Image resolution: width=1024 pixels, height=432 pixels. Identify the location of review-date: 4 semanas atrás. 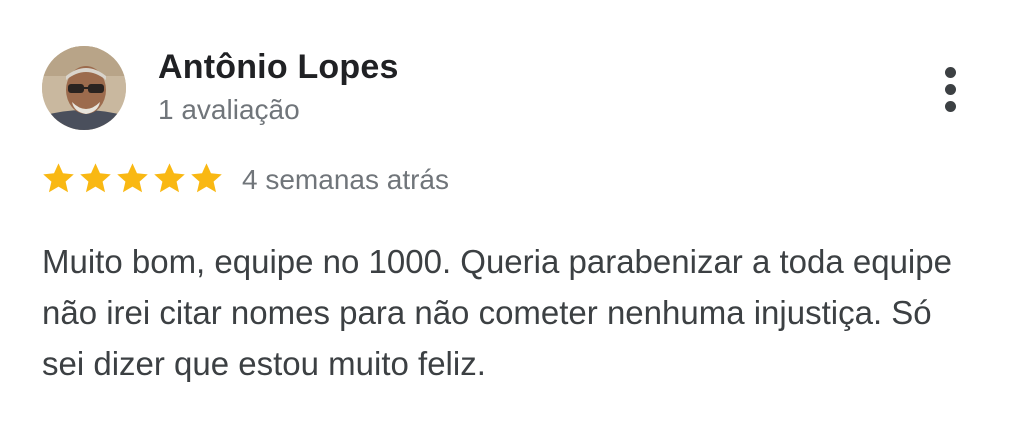
(345, 179).